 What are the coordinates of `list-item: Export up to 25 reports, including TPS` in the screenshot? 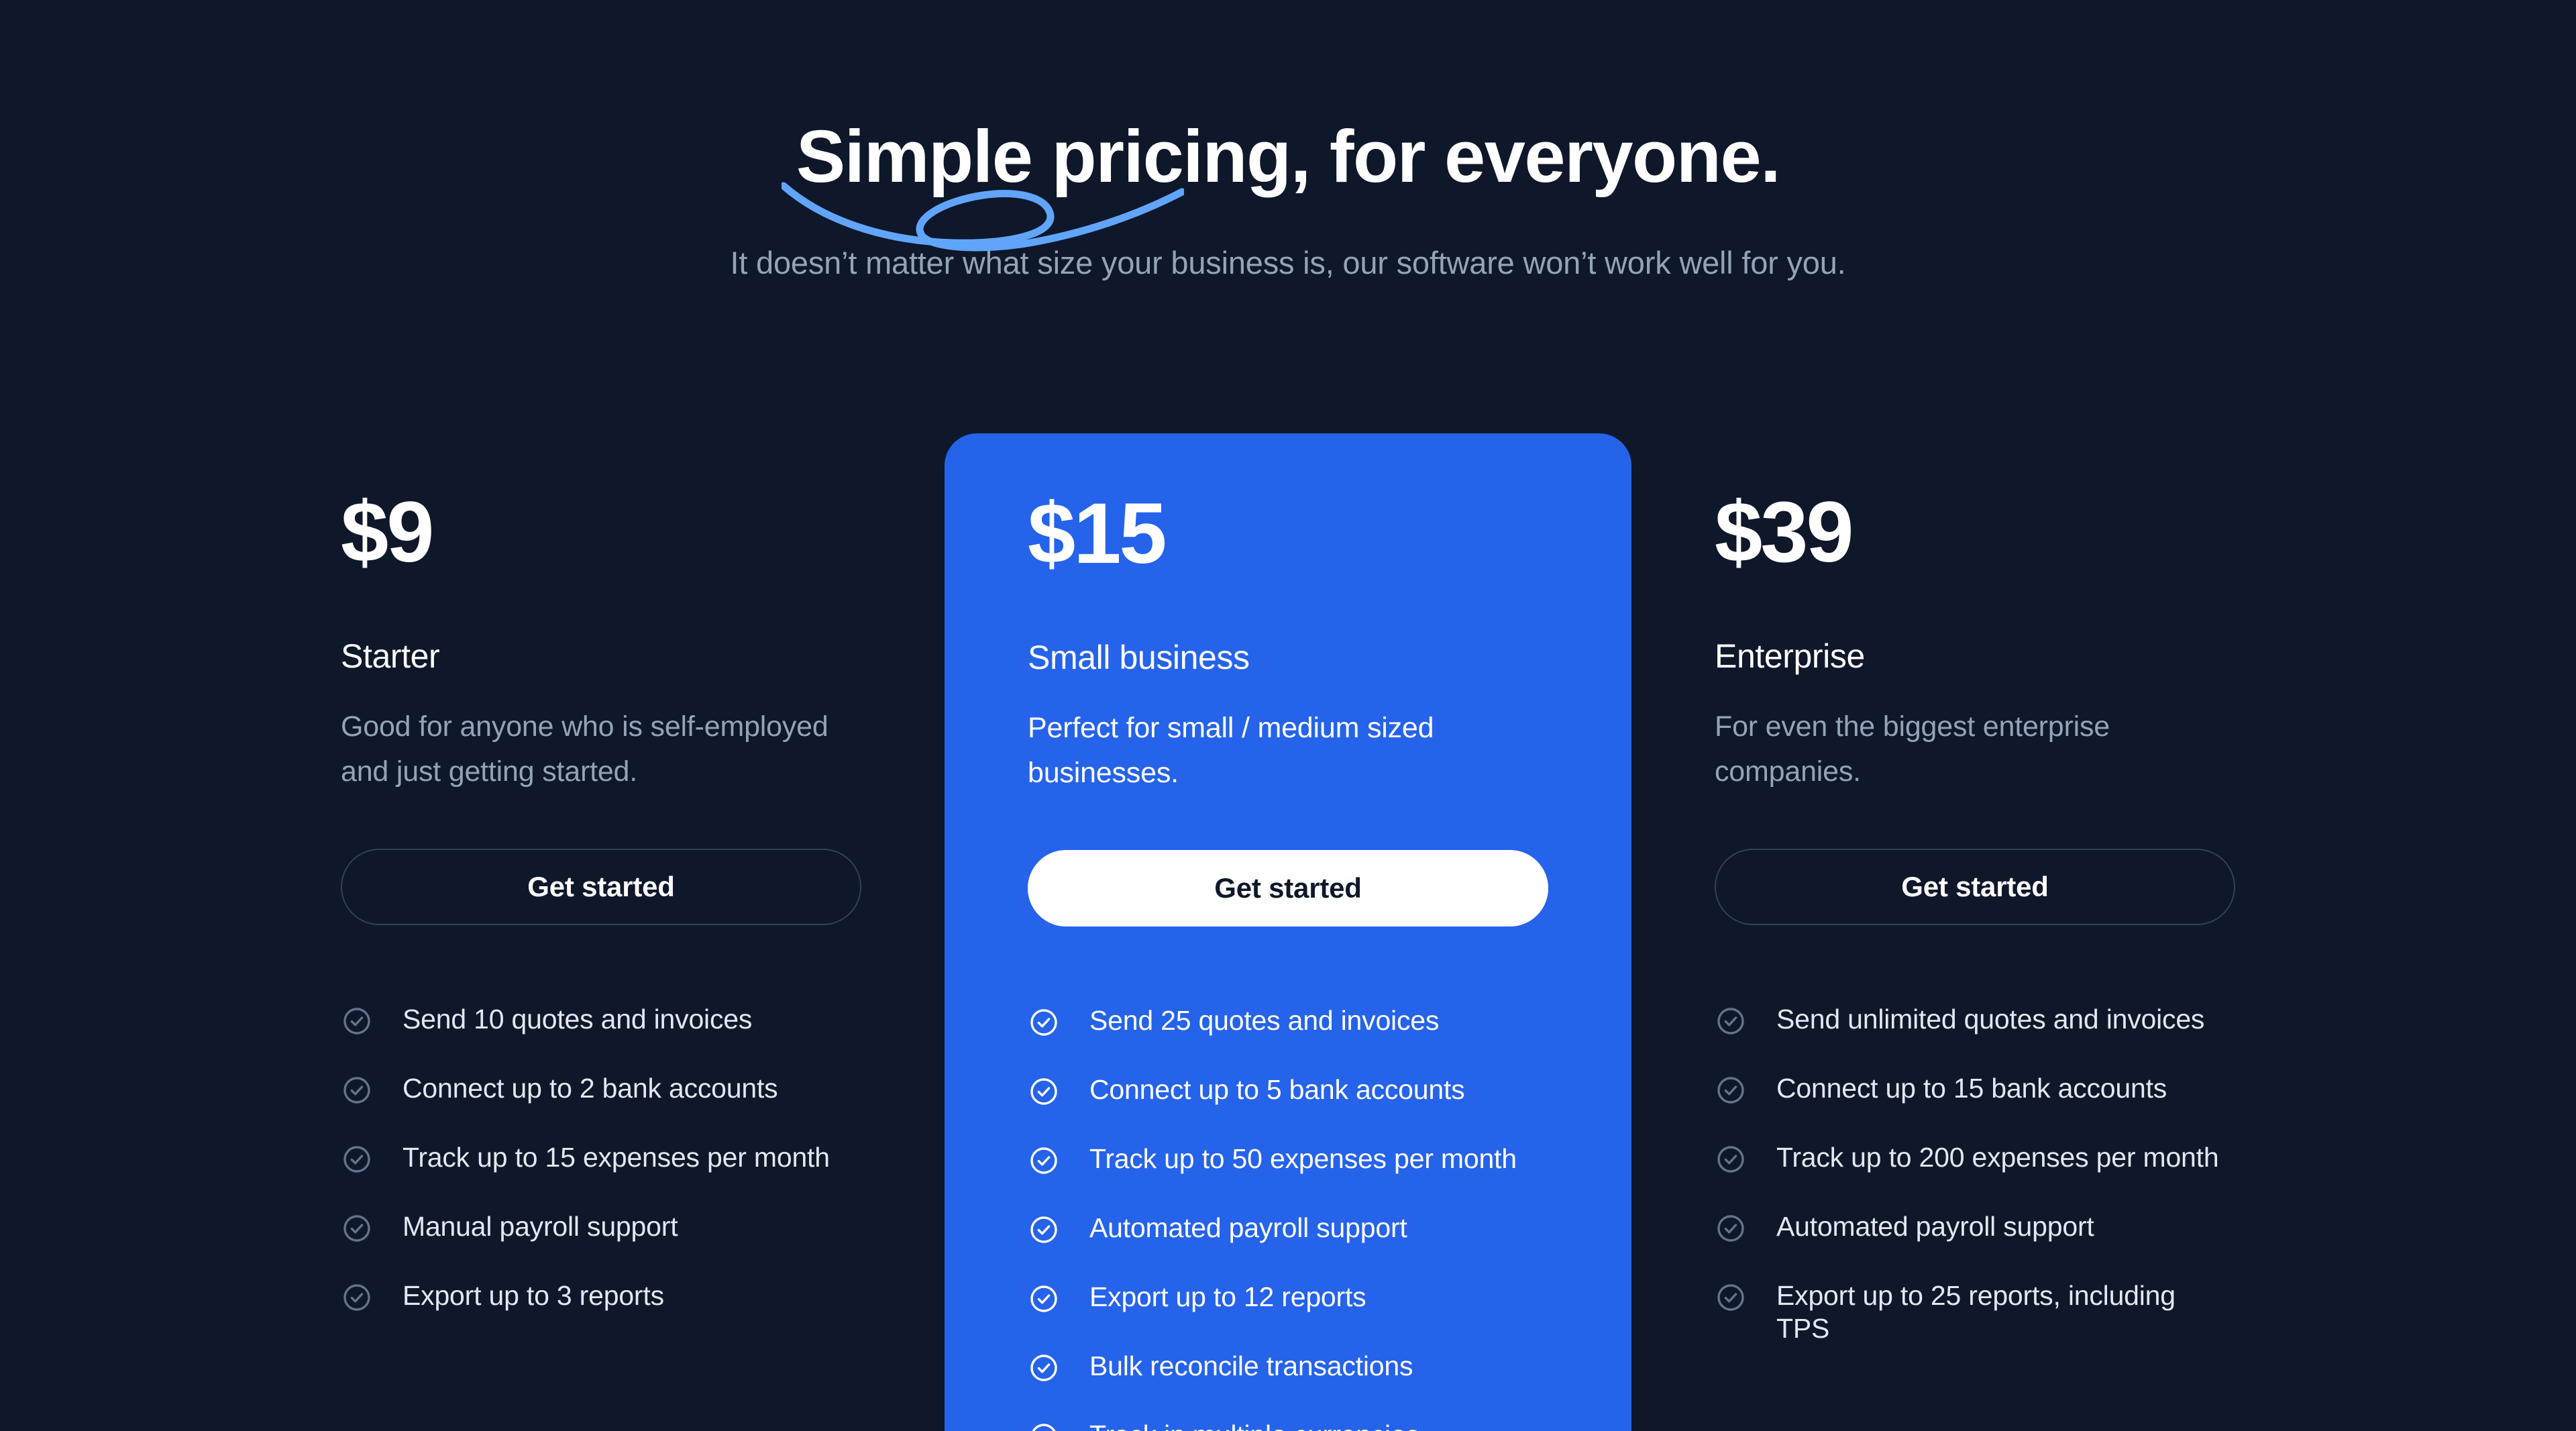 It's located at (1975, 1311).